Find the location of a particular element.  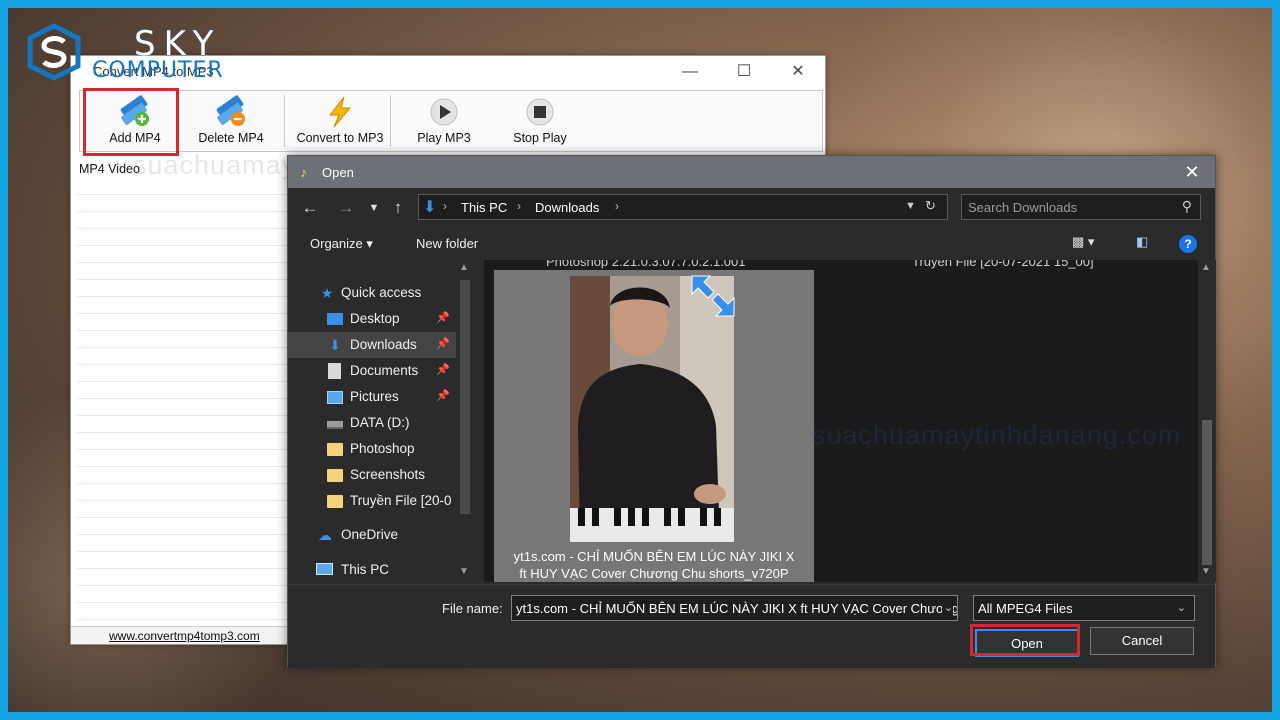

chevron-down-icon: ⌄ is located at coordinates (1181, 608).